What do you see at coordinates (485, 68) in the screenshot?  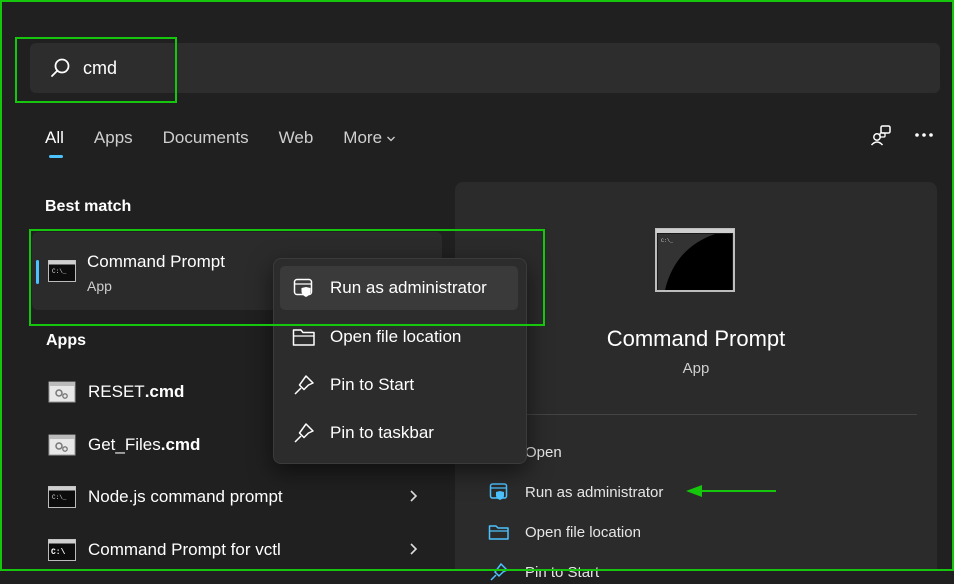 I see `search-box: cmd` at bounding box center [485, 68].